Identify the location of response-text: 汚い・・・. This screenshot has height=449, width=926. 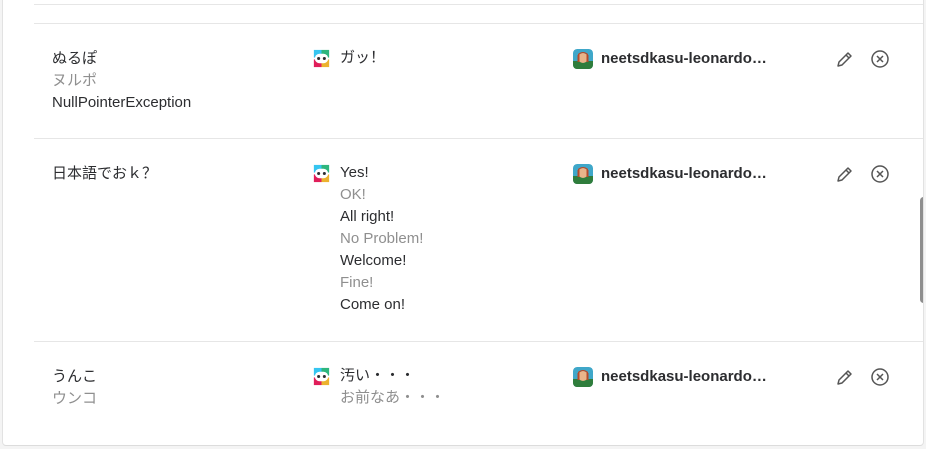
(378, 375).